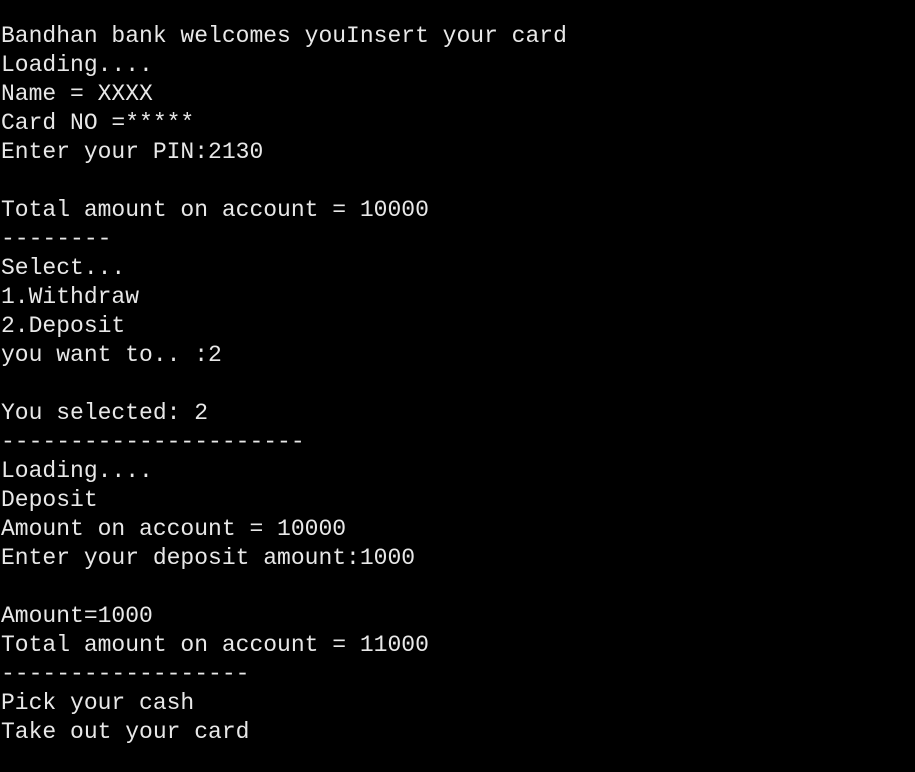  What do you see at coordinates (174, 529) in the screenshot?
I see `account-amount-line: Amount on account = 10000` at bounding box center [174, 529].